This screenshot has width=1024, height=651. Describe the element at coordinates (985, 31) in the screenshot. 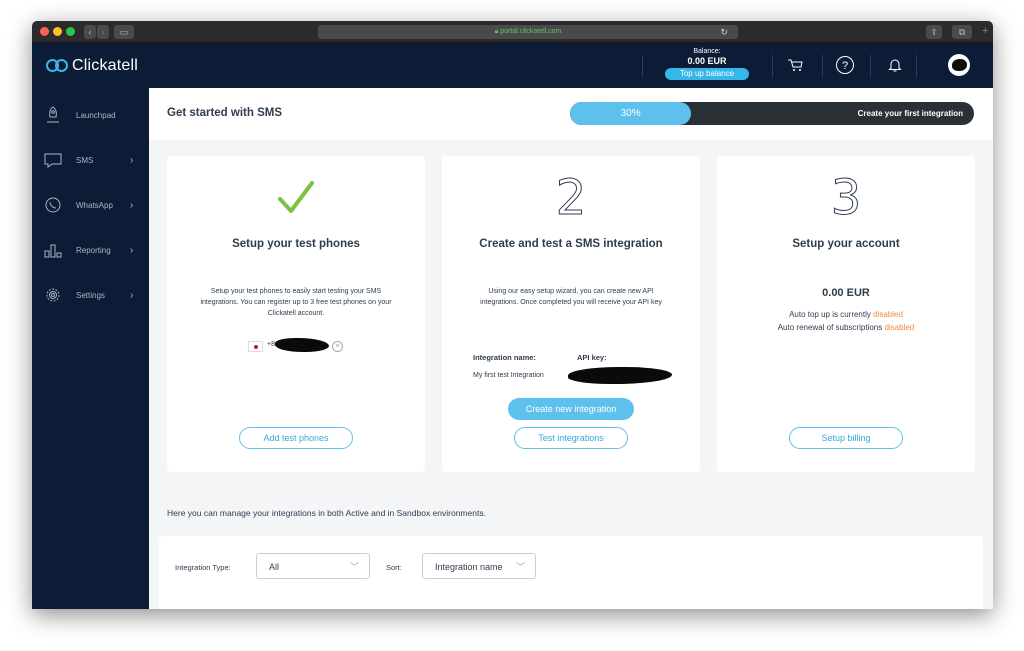

I see `new-tab-icon: +` at that location.